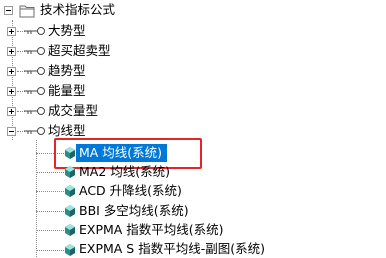 The width and height of the screenshot is (386, 258). I want to click on category-label: 超买超卖型, so click(79, 50).